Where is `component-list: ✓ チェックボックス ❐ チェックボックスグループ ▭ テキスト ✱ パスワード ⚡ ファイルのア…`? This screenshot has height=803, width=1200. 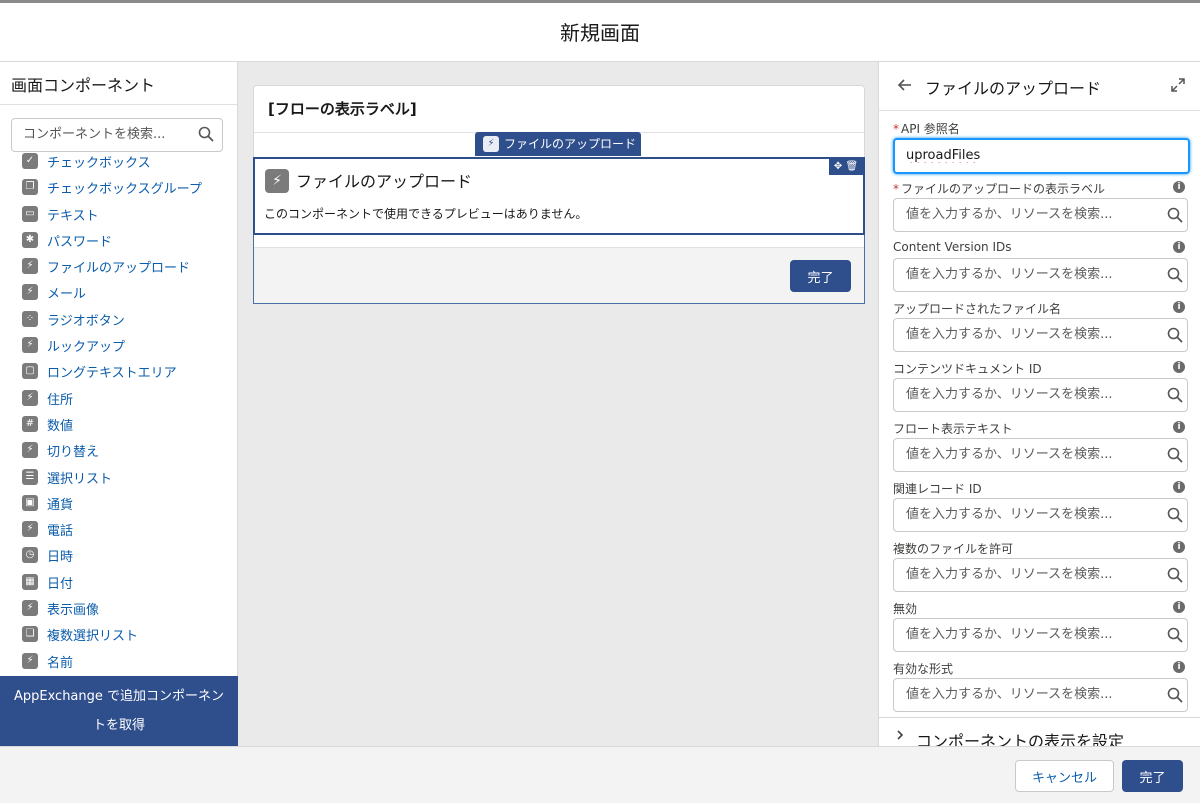
component-list: ✓ チェックボックス ❐ チェックボックスグループ ▭ テキスト ✱ パスワード ⚡ ファイルのア… is located at coordinates (118, 411).